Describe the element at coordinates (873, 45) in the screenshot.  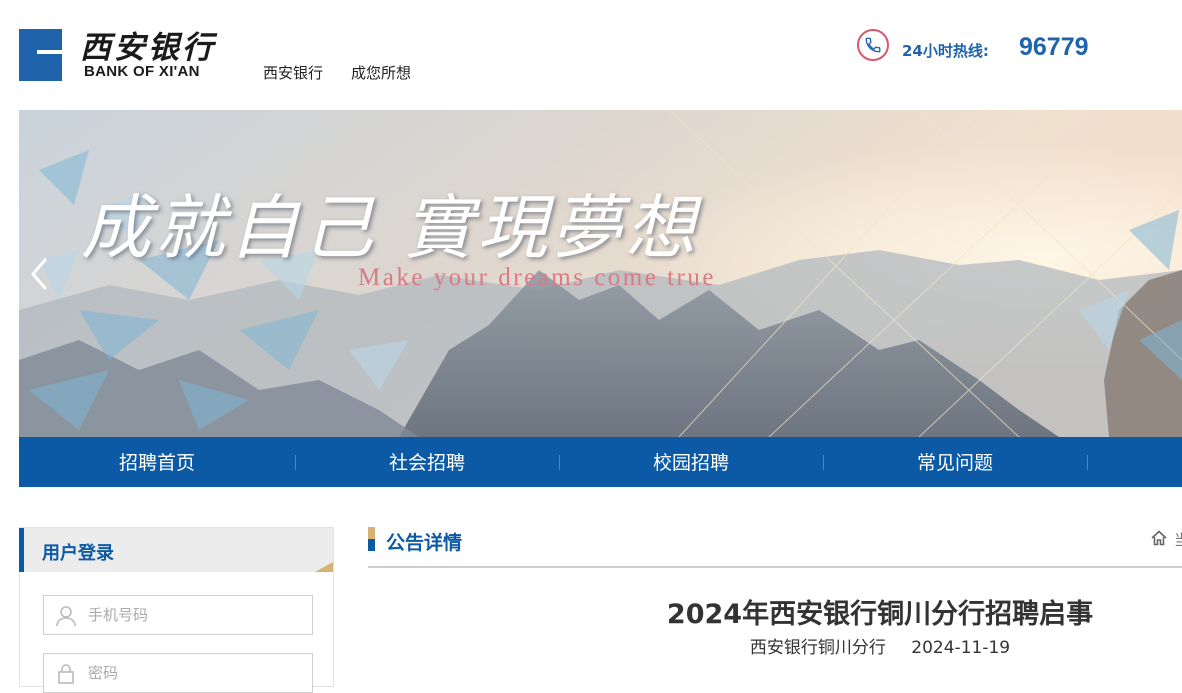
I see `phone-icon` at that location.